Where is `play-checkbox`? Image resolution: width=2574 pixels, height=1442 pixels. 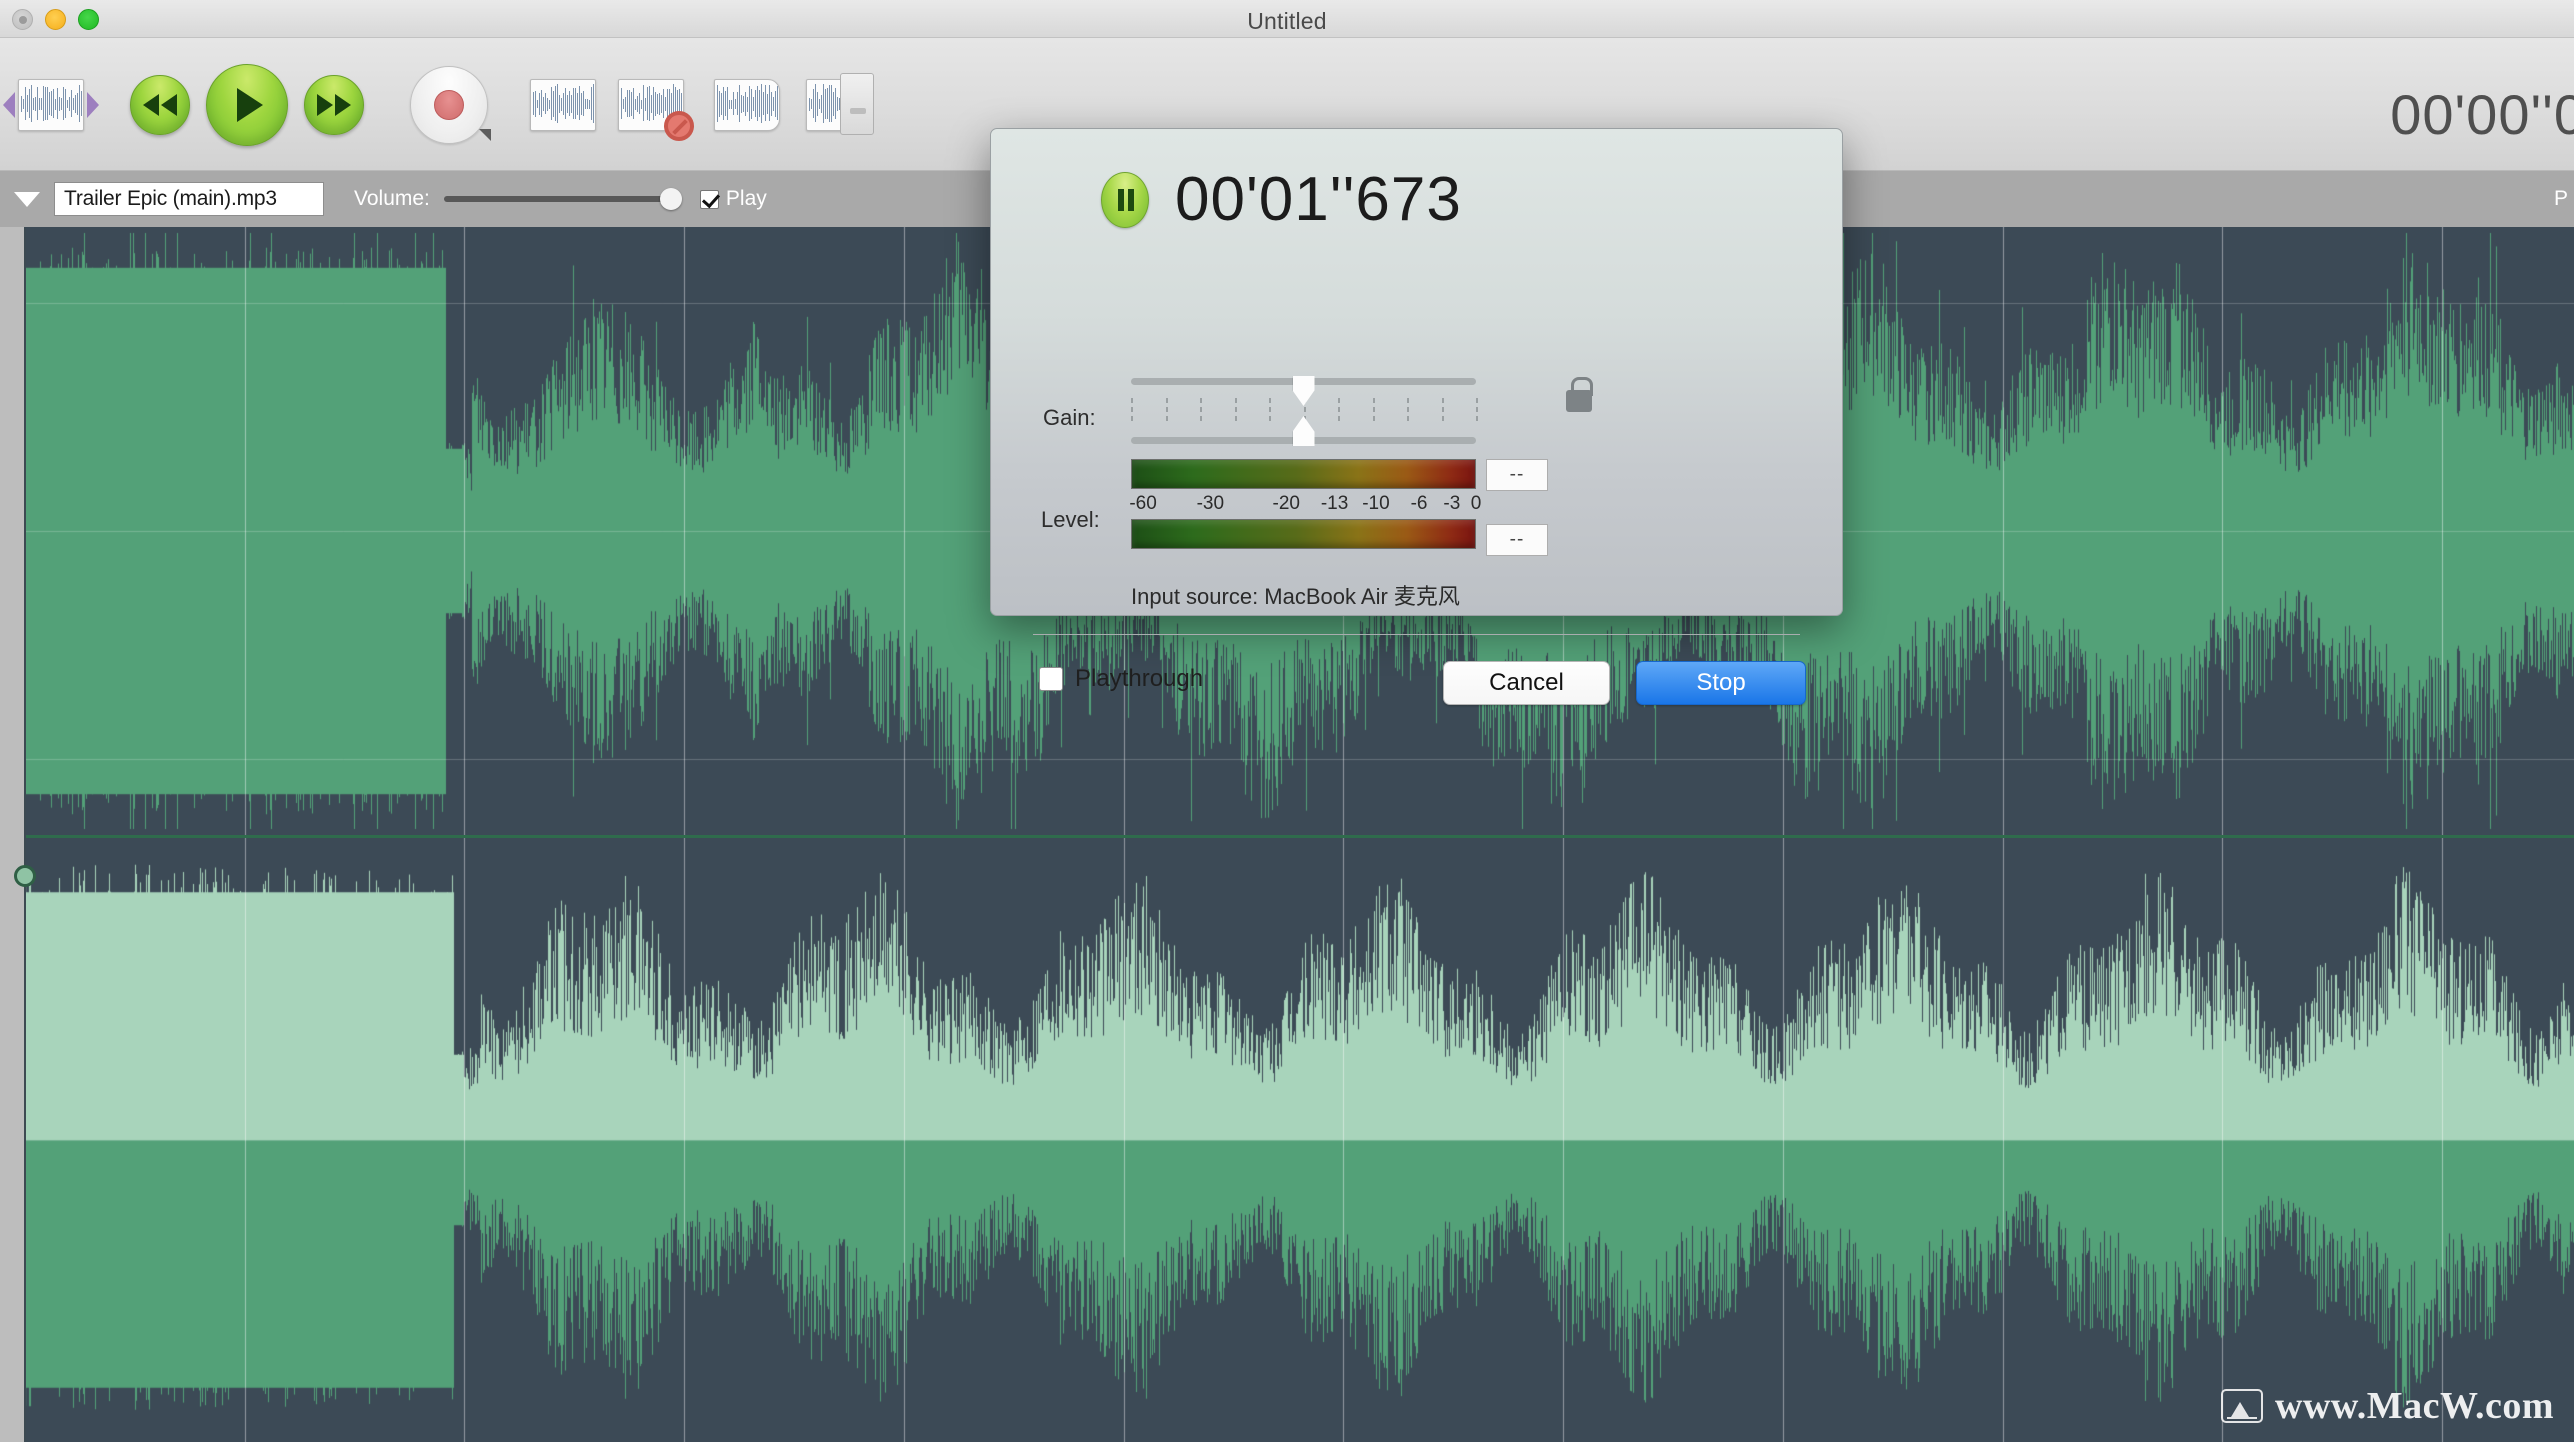 play-checkbox is located at coordinates (709, 199).